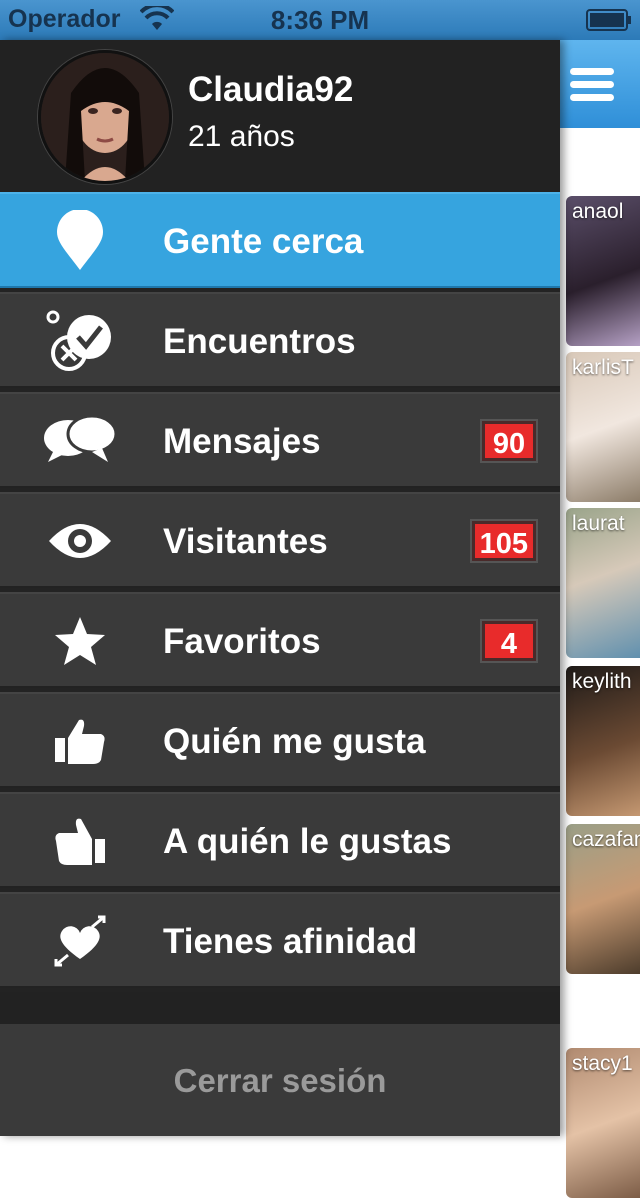 The image size is (640, 1198). I want to click on person-card: keylith, so click(603, 741).